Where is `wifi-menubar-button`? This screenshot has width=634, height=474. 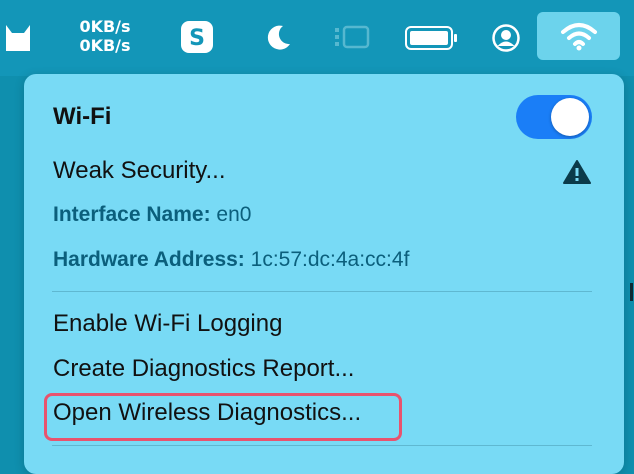
wifi-menubar-button is located at coordinates (578, 36).